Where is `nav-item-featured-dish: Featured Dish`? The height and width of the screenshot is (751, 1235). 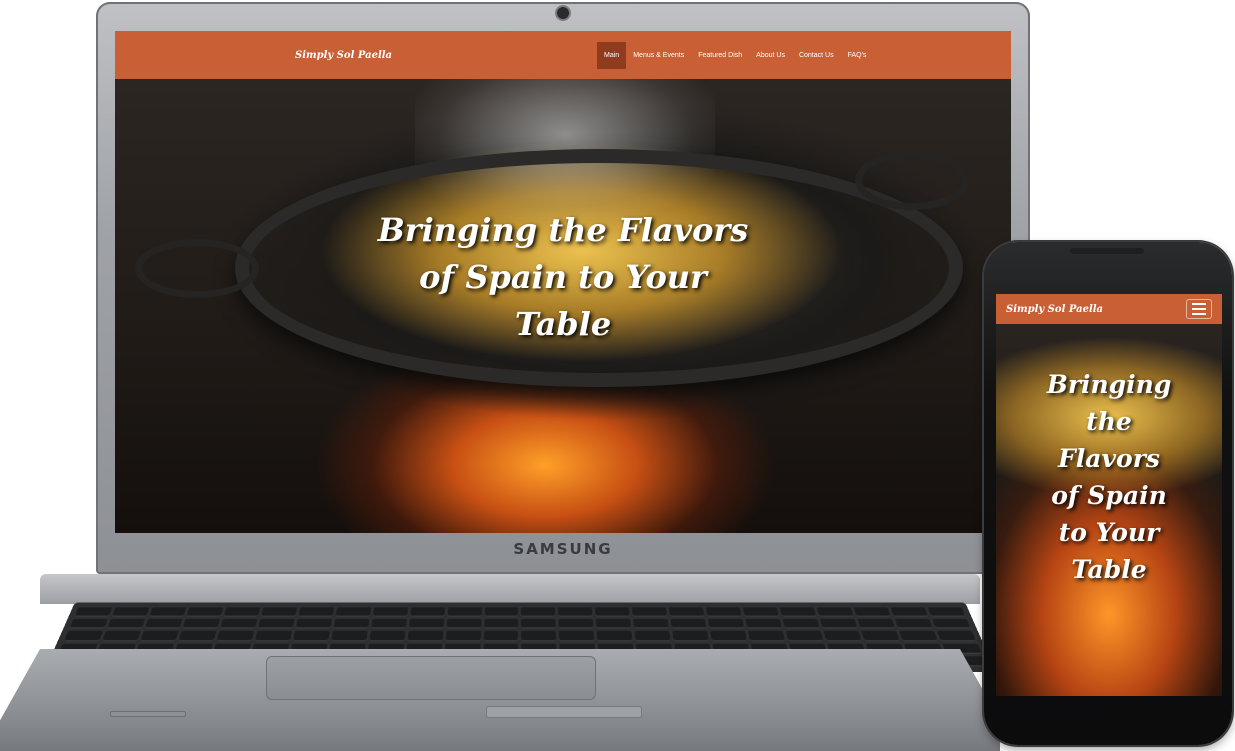
nav-item-featured-dish: Featured Dish is located at coordinates (720, 55).